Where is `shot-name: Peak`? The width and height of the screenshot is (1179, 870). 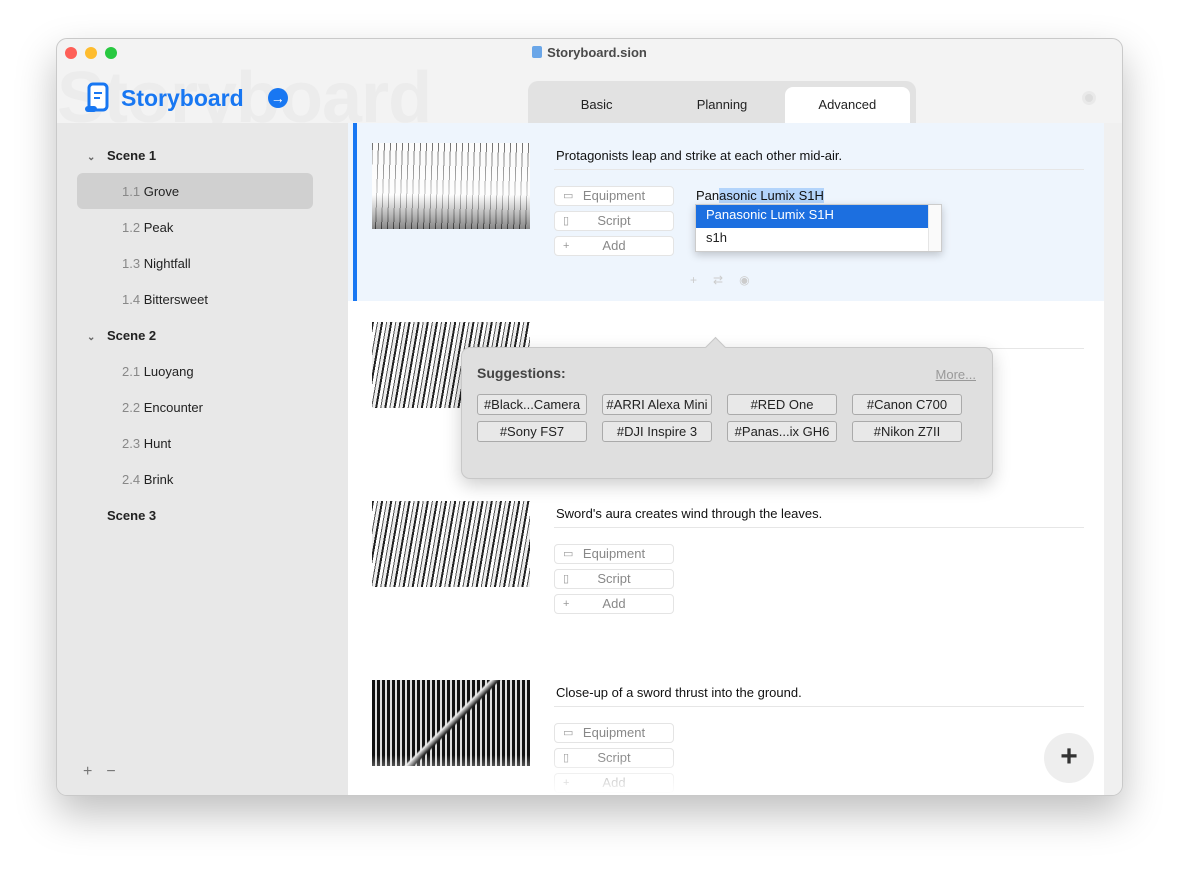
shot-name: Peak is located at coordinates (158, 227).